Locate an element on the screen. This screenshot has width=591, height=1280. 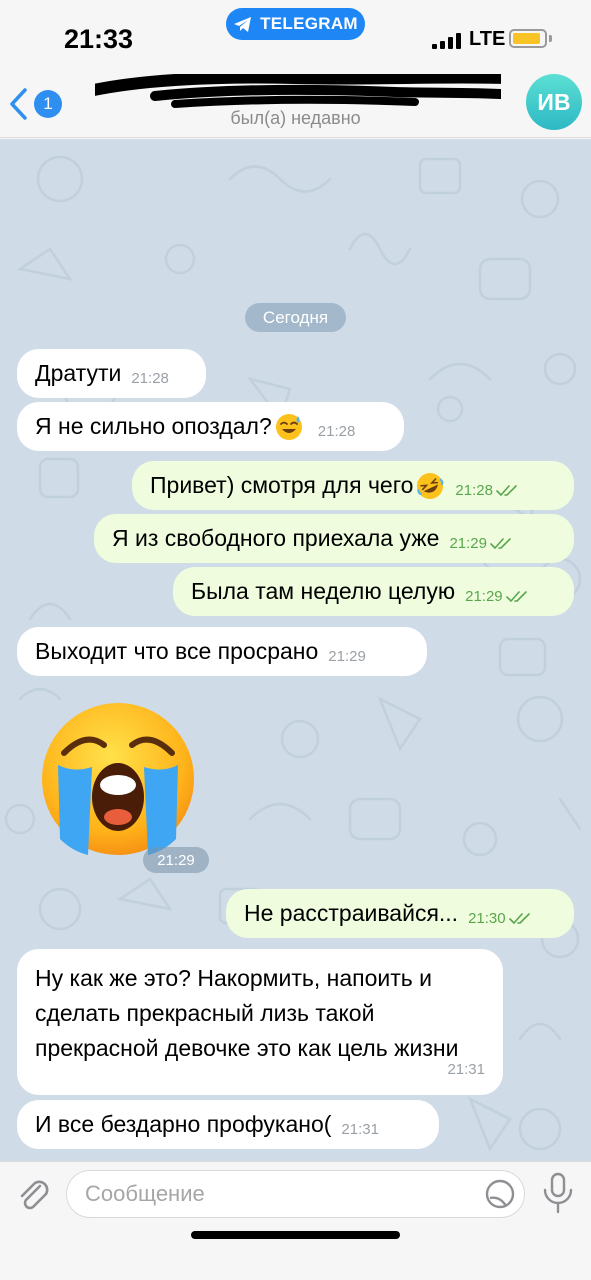
rofl-emoji-icon is located at coordinates (430, 485).